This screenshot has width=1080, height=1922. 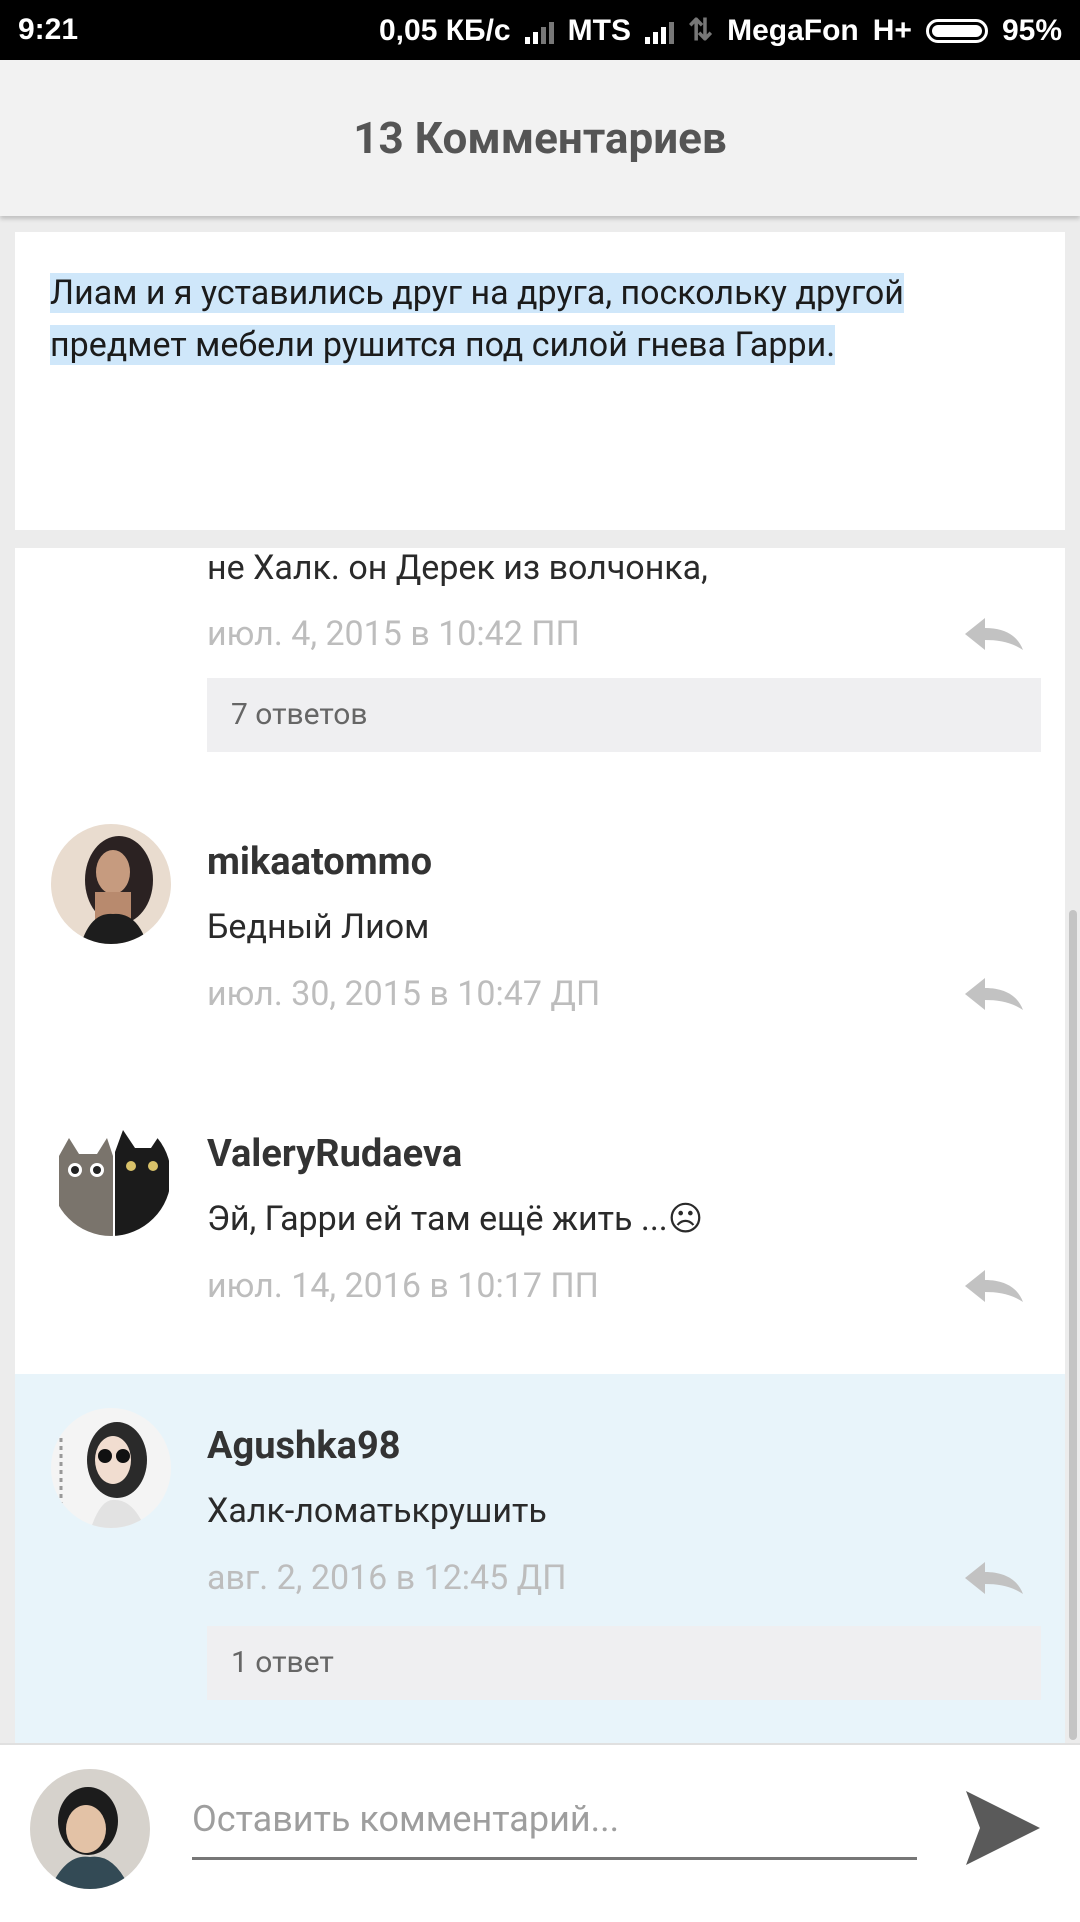 What do you see at coordinates (387, 1578) in the screenshot?
I see `comment-date: авг. 2, 2016 в 12:45 ДП` at bounding box center [387, 1578].